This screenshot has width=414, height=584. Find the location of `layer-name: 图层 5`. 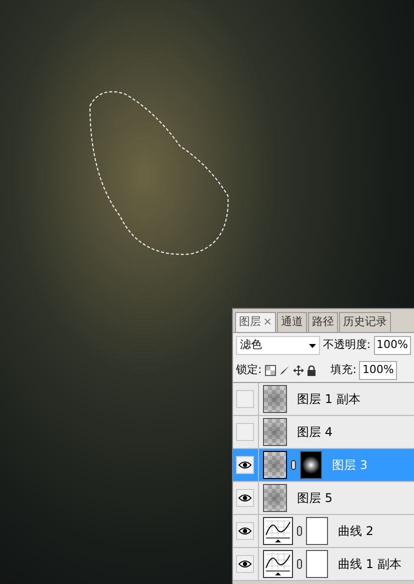

layer-name: 图层 5 is located at coordinates (314, 498).